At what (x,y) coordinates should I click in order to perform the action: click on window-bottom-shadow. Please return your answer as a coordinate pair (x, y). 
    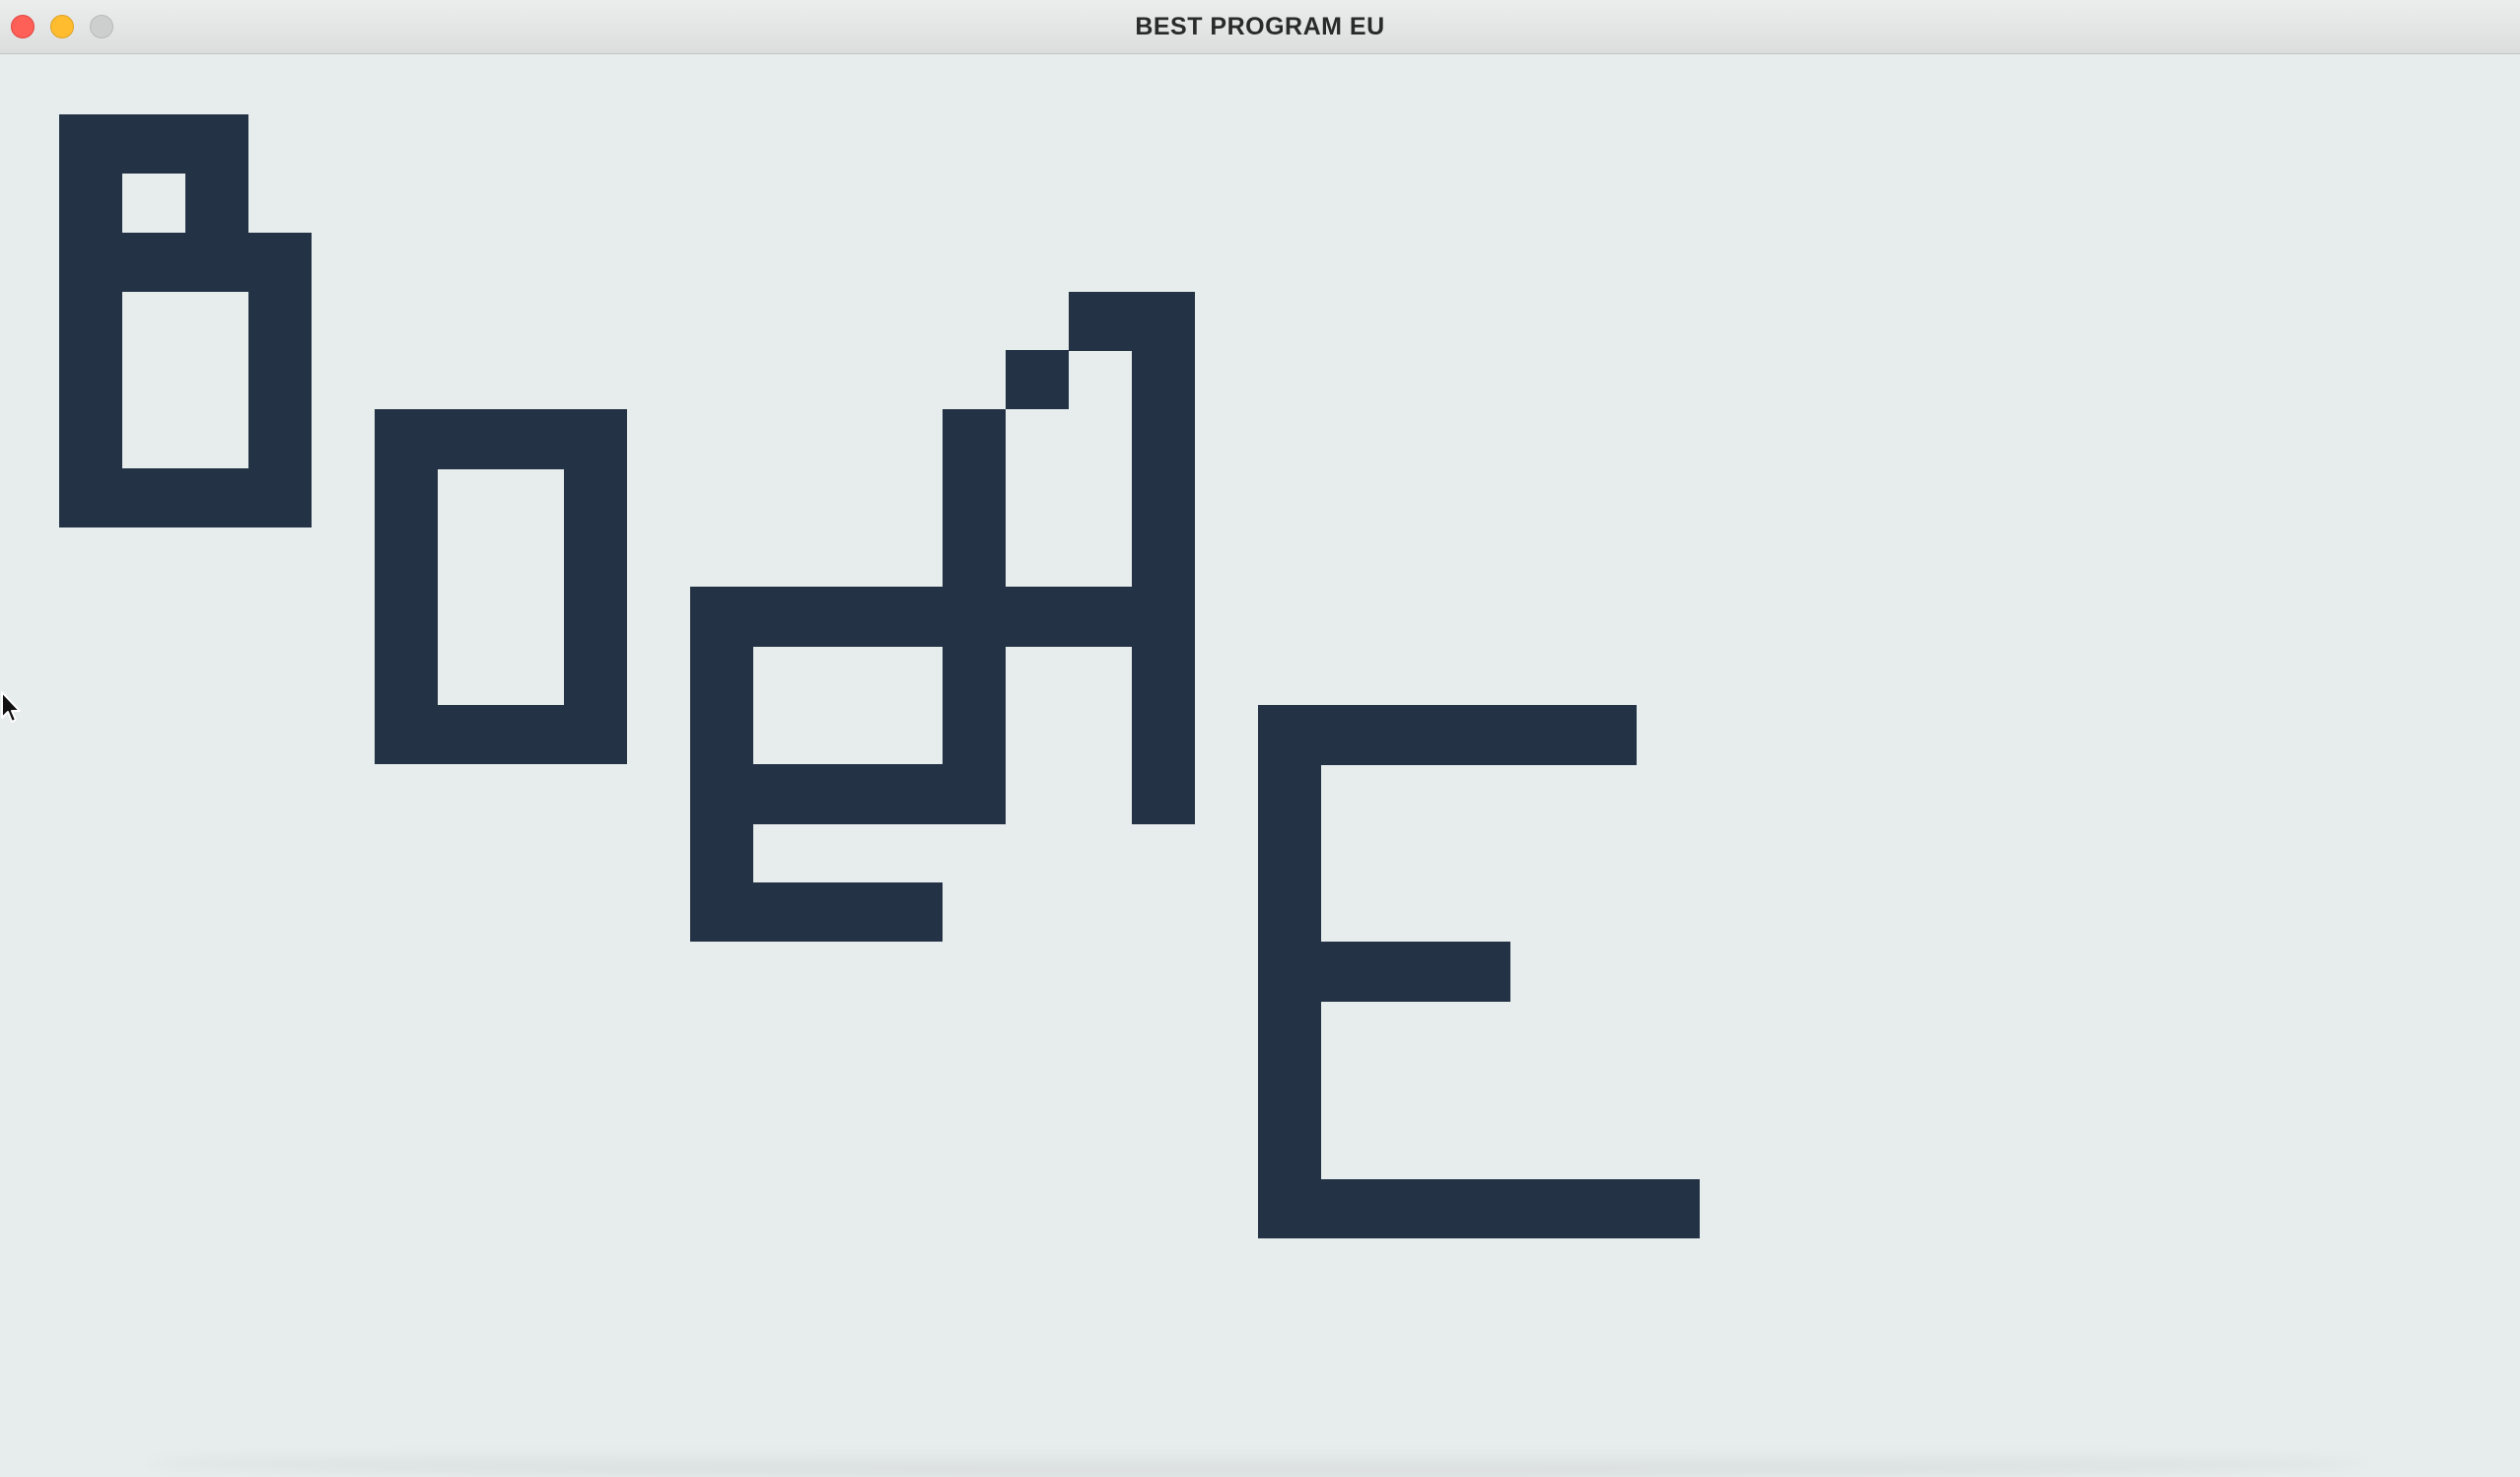
    Looking at the image, I should click on (1257, 1463).